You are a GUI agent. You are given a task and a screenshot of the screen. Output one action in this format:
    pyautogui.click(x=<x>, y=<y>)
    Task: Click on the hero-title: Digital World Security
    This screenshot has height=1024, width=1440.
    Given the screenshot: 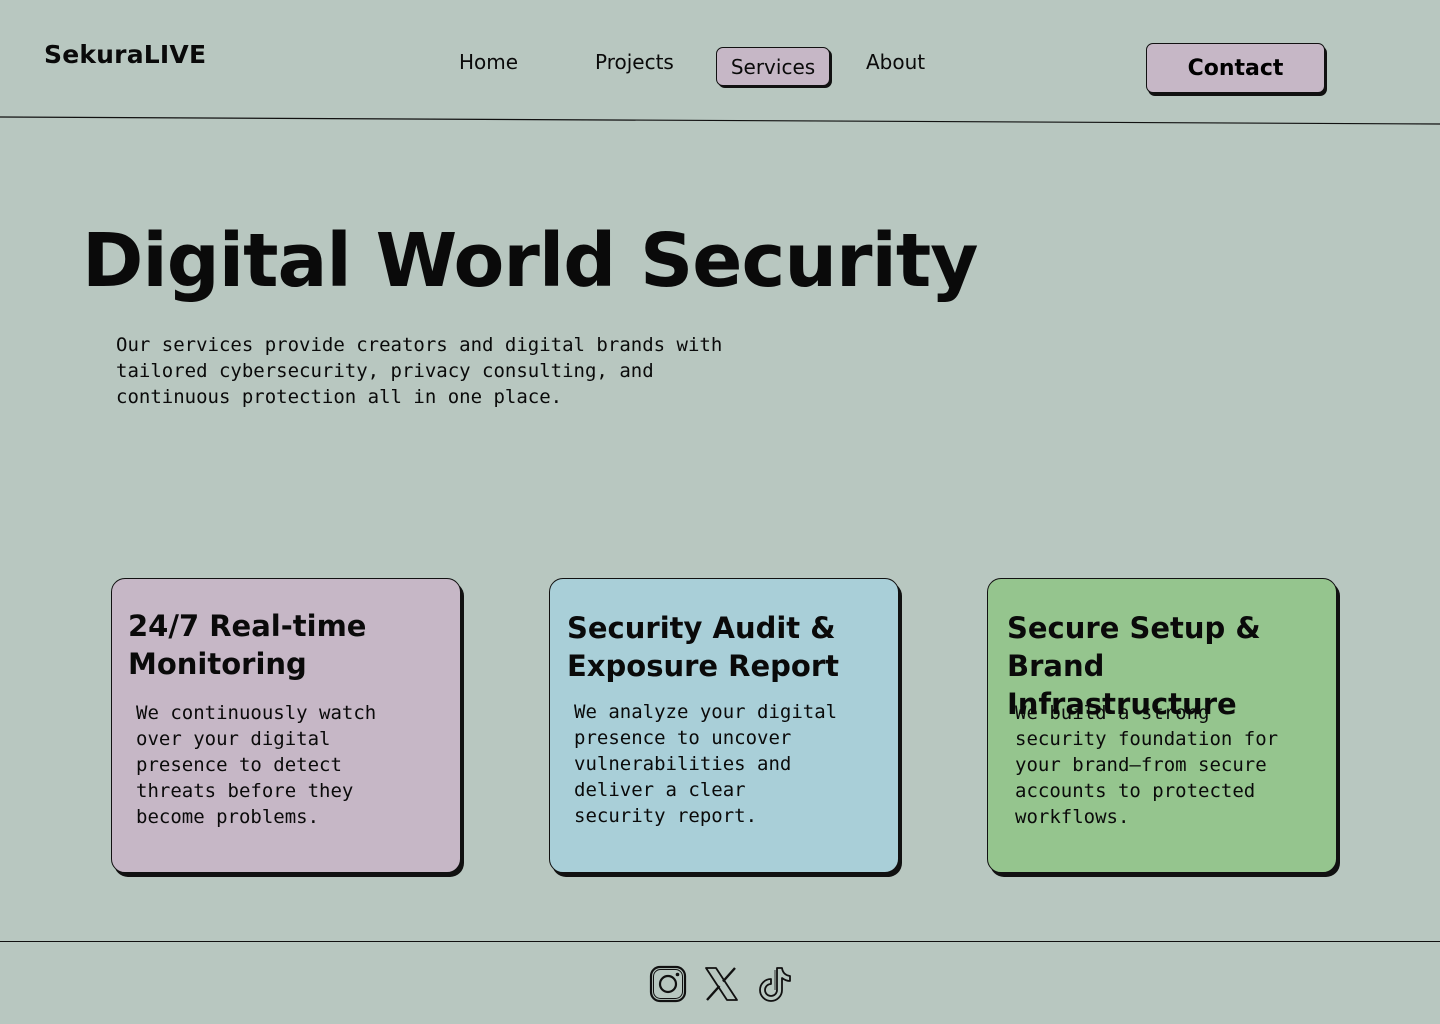 What is the action you would take?
    pyautogui.click(x=530, y=261)
    